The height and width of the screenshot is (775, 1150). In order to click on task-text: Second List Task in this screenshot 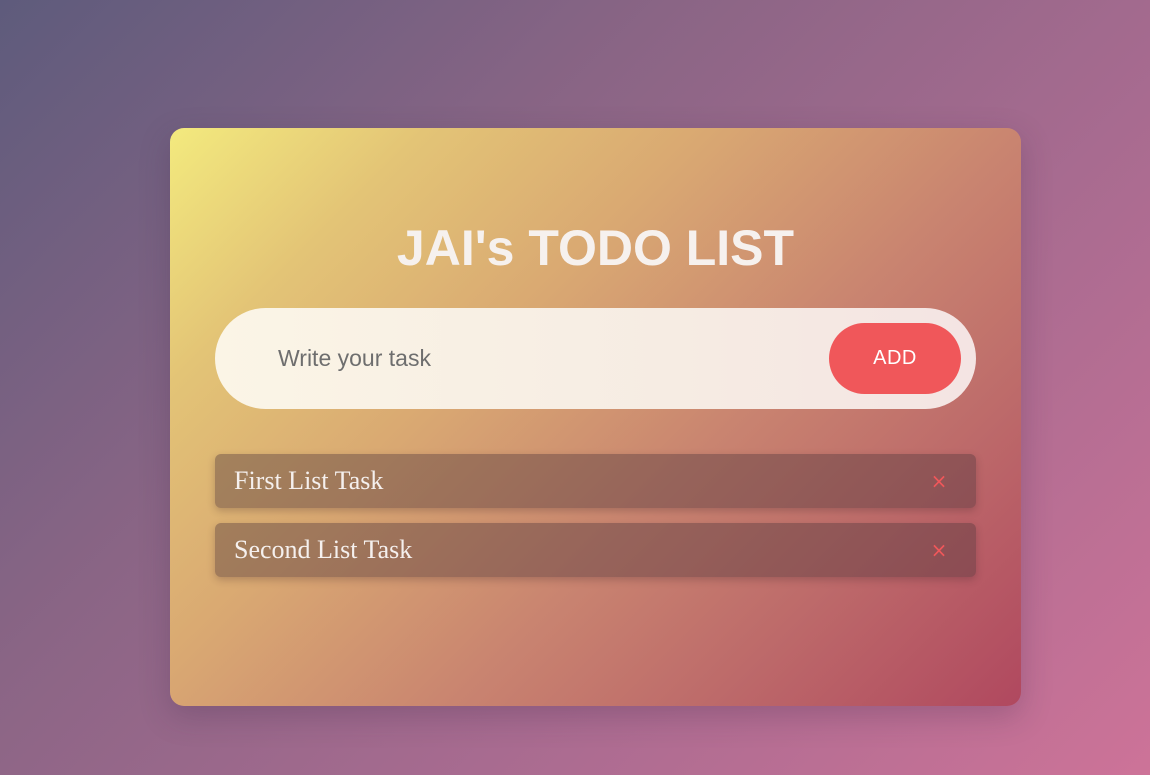, I will do `click(323, 549)`.